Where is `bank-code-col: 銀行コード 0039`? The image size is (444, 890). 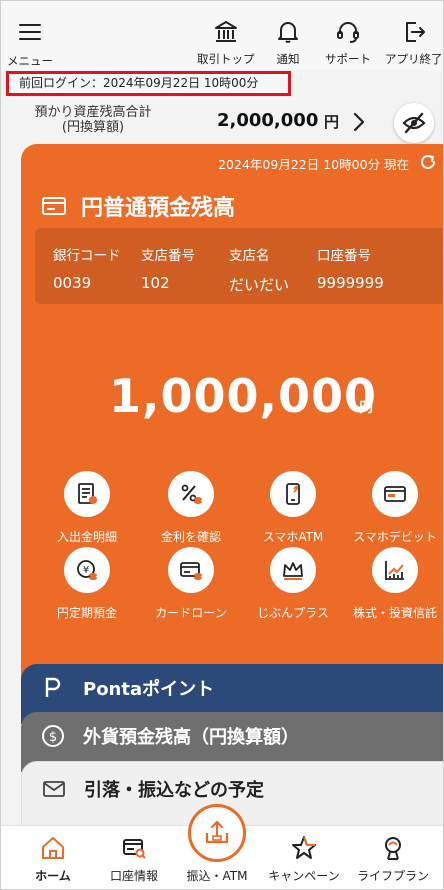 bank-code-col: 銀行コード 0039 is located at coordinates (87, 268).